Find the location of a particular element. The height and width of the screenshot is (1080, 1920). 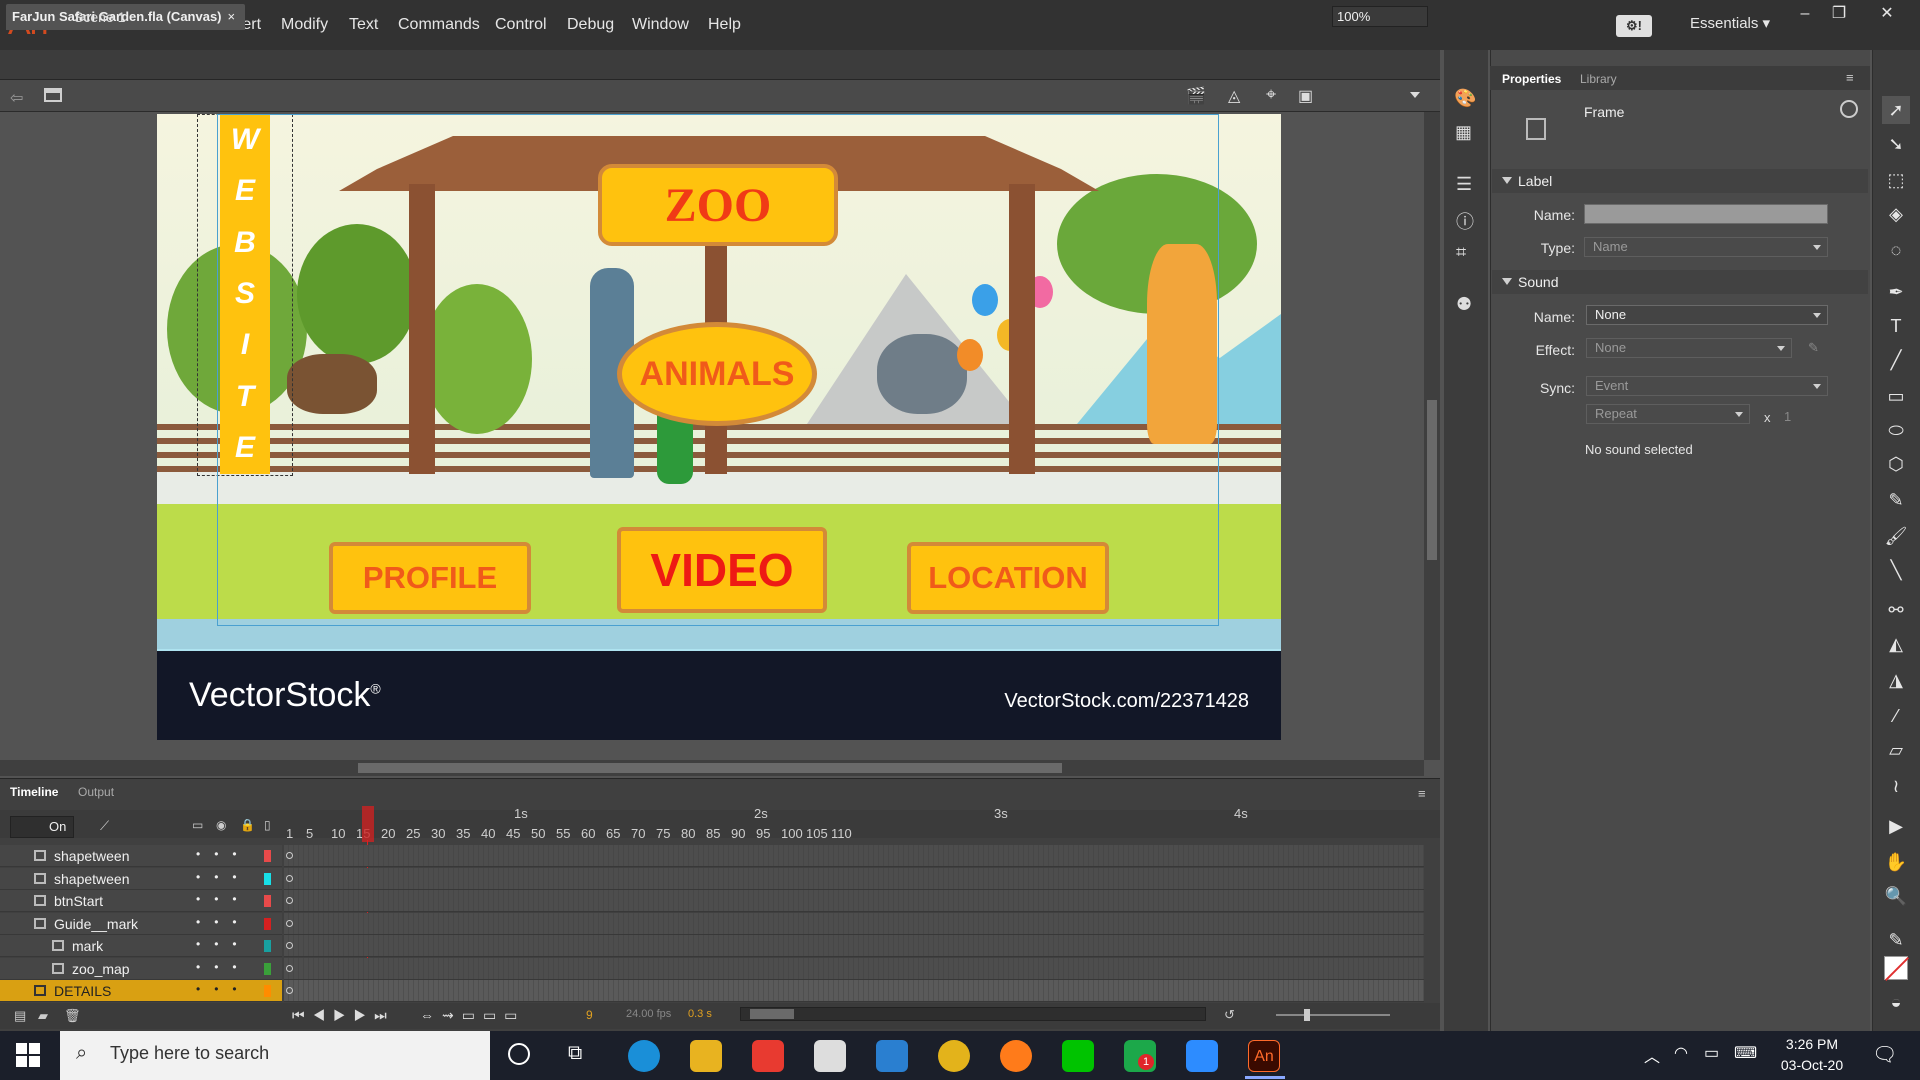

panel-menu-icon: ≡ is located at coordinates (1850, 77).